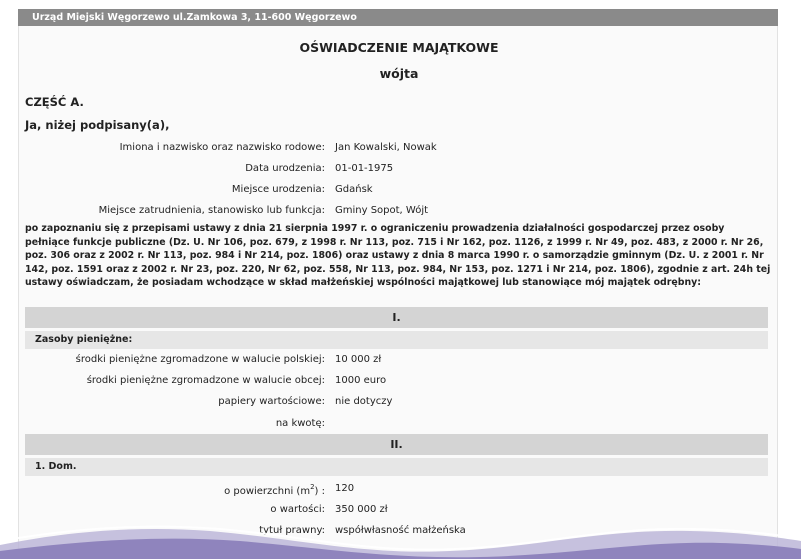  Describe the element at coordinates (399, 73) in the screenshot. I see `document-subtitle: wójta` at that location.